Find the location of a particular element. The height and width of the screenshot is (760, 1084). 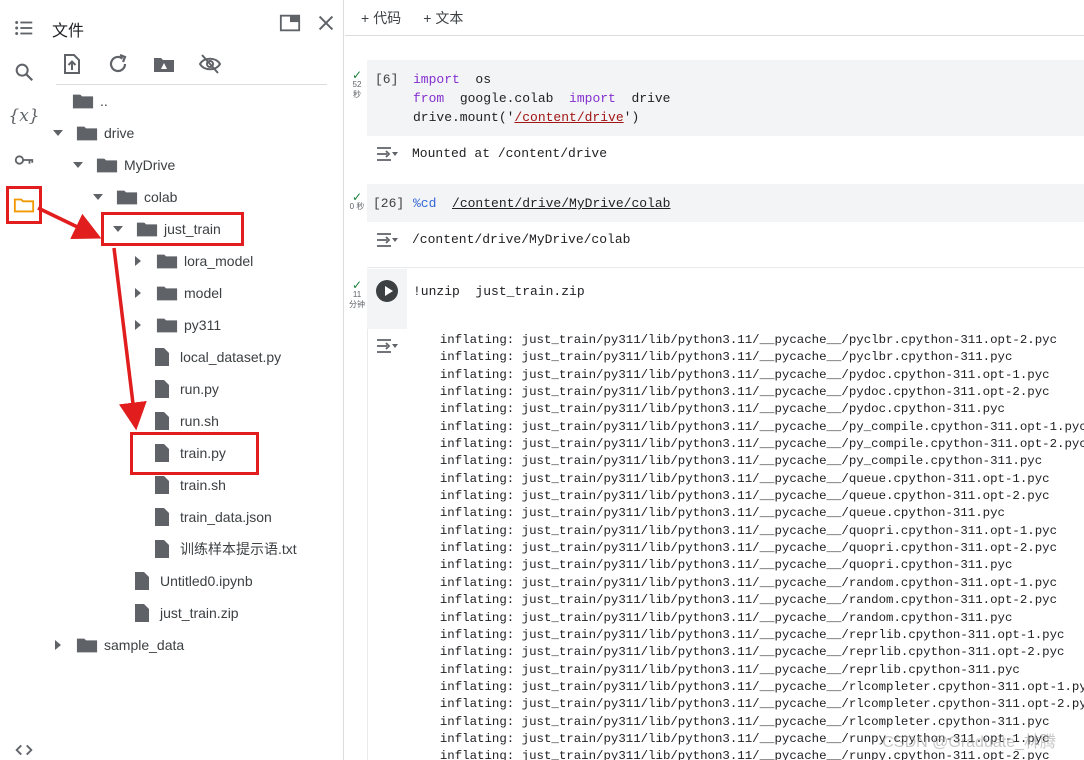

hide-files-icon is located at coordinates (210, 66).